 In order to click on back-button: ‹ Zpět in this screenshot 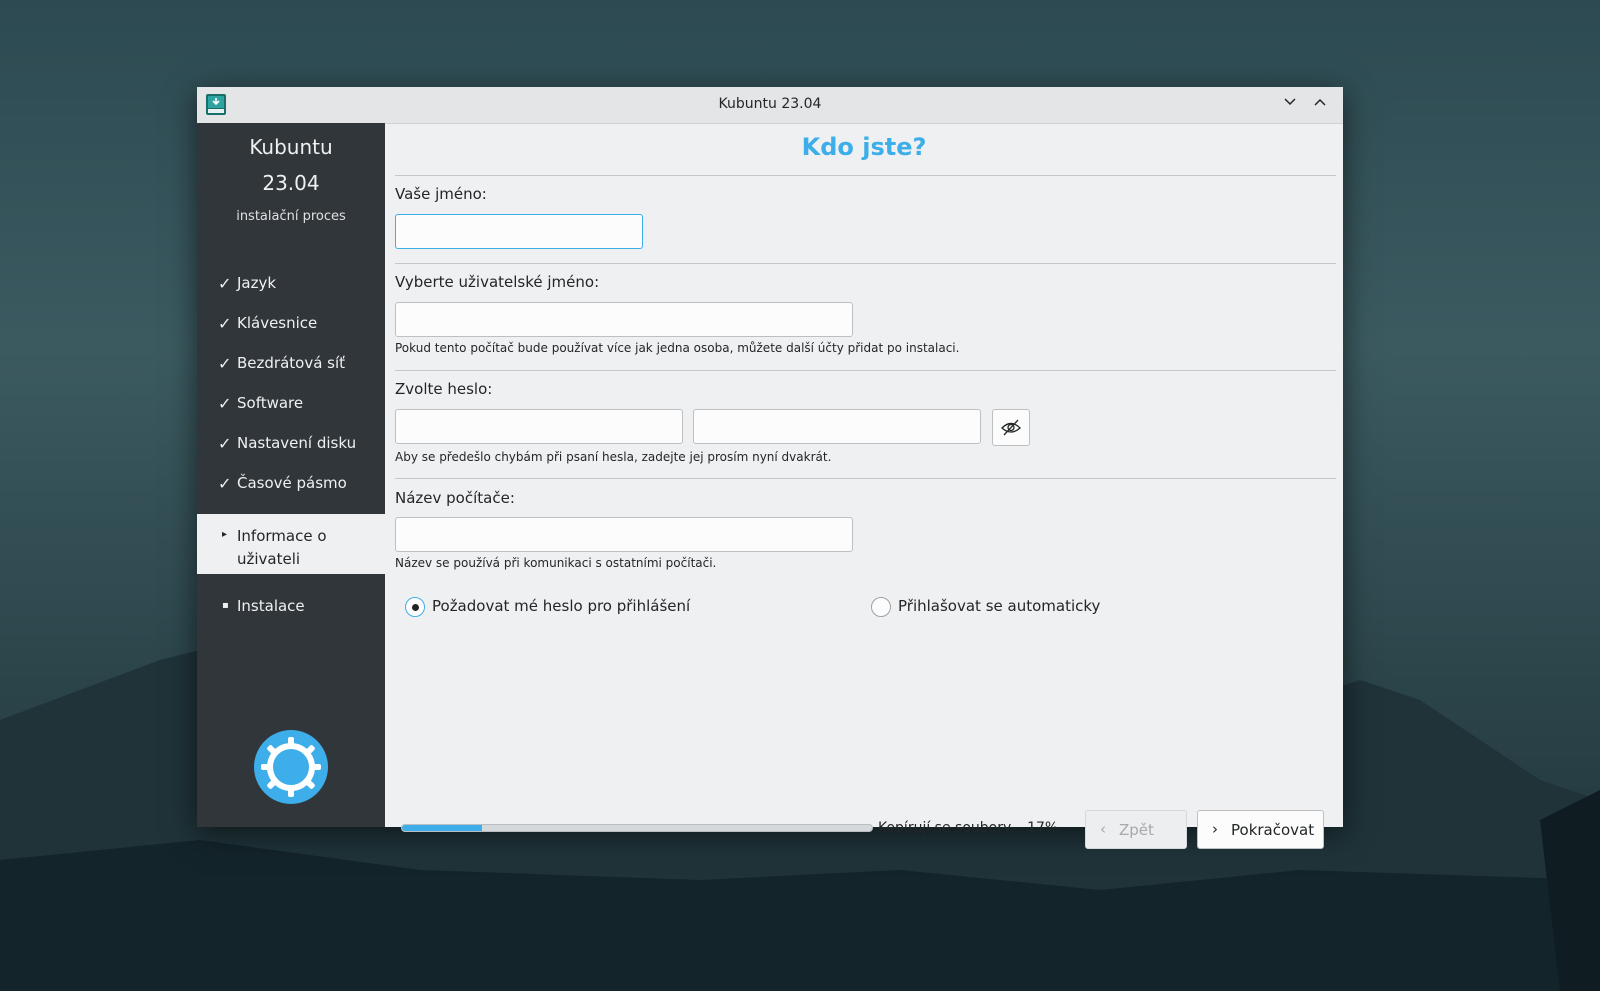, I will do `click(1136, 829)`.